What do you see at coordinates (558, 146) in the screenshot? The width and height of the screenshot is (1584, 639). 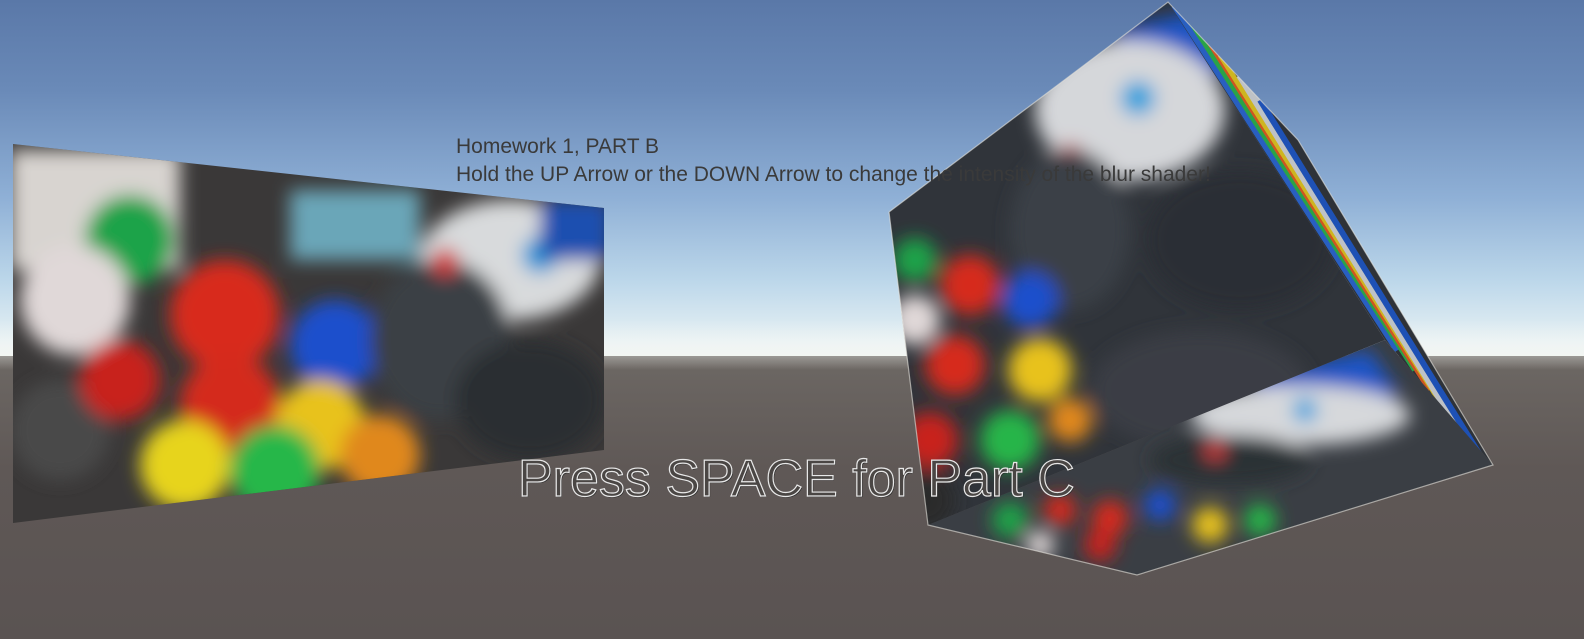 I see `hud-title: Homework 1, PART B` at bounding box center [558, 146].